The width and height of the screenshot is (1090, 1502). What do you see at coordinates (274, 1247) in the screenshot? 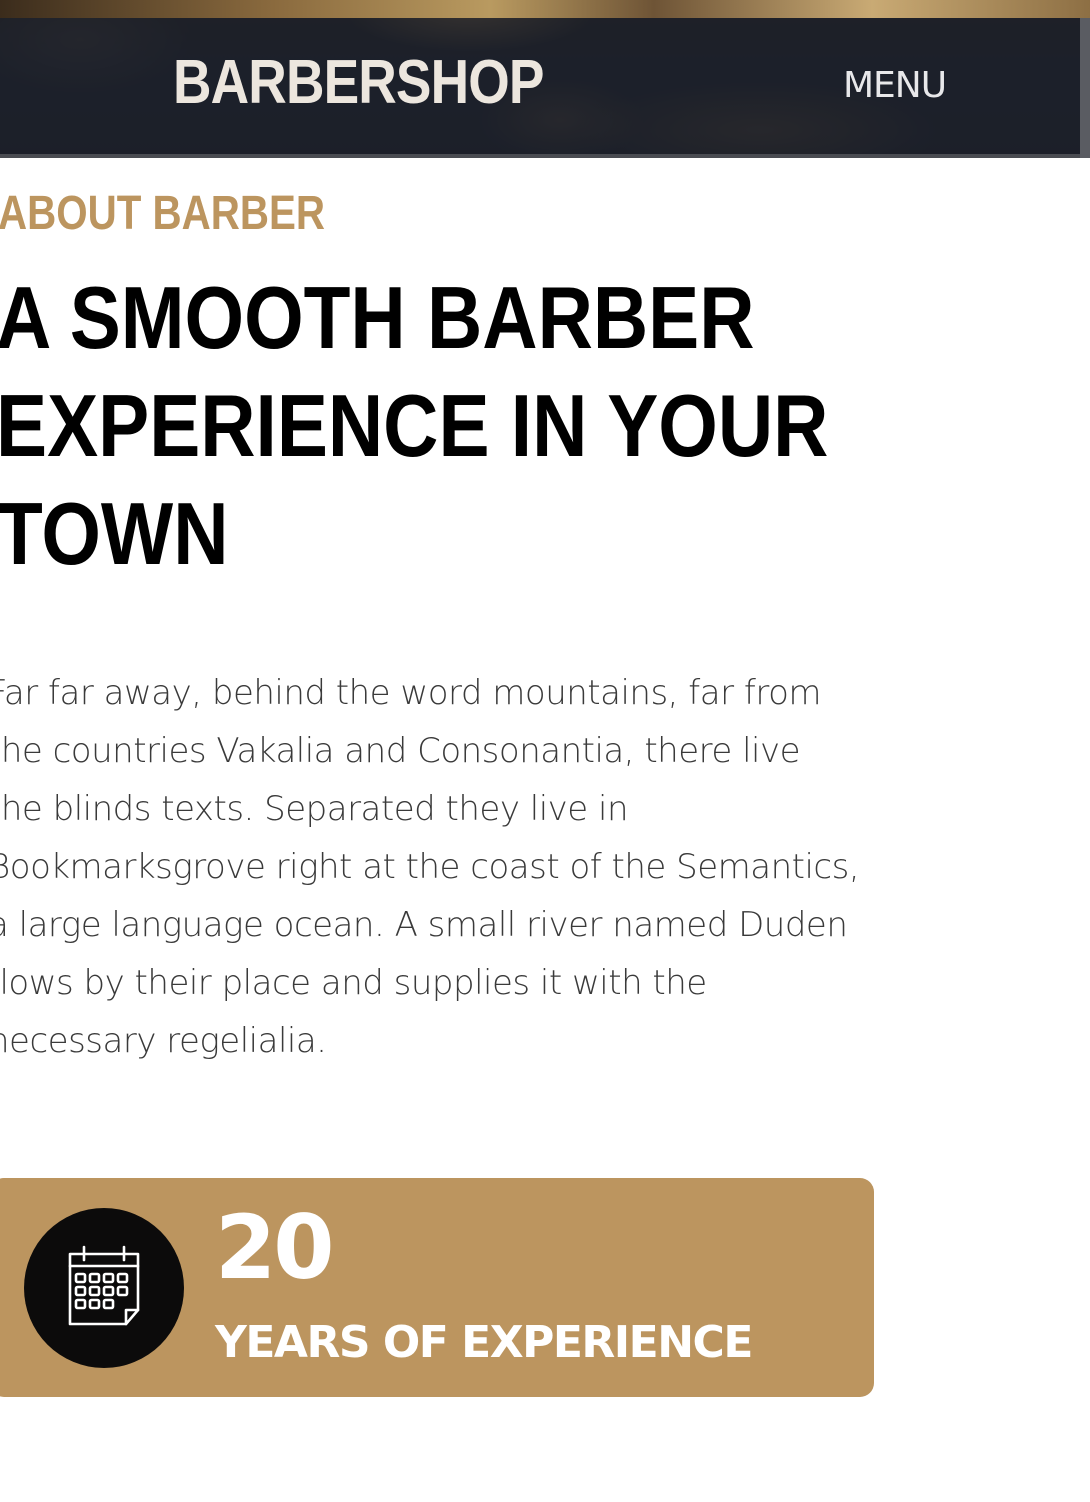
I see `stat-number: 20` at bounding box center [274, 1247].